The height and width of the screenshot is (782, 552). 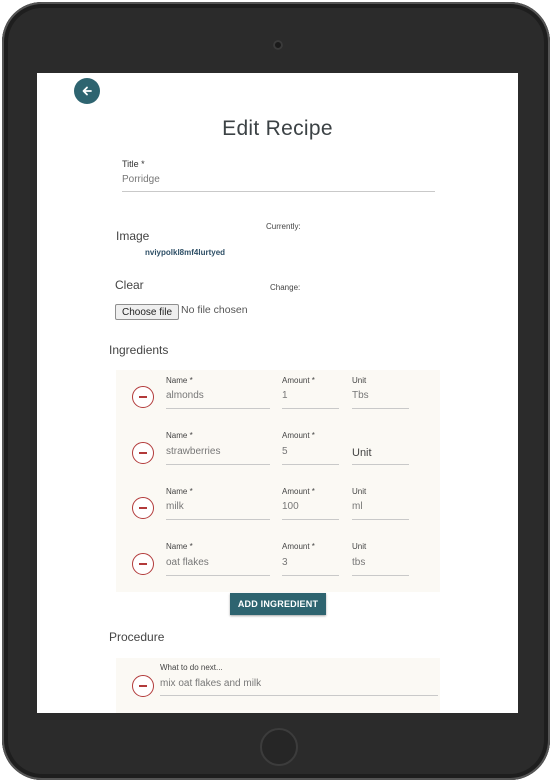 I want to click on remove-step-button, so click(x=143, y=686).